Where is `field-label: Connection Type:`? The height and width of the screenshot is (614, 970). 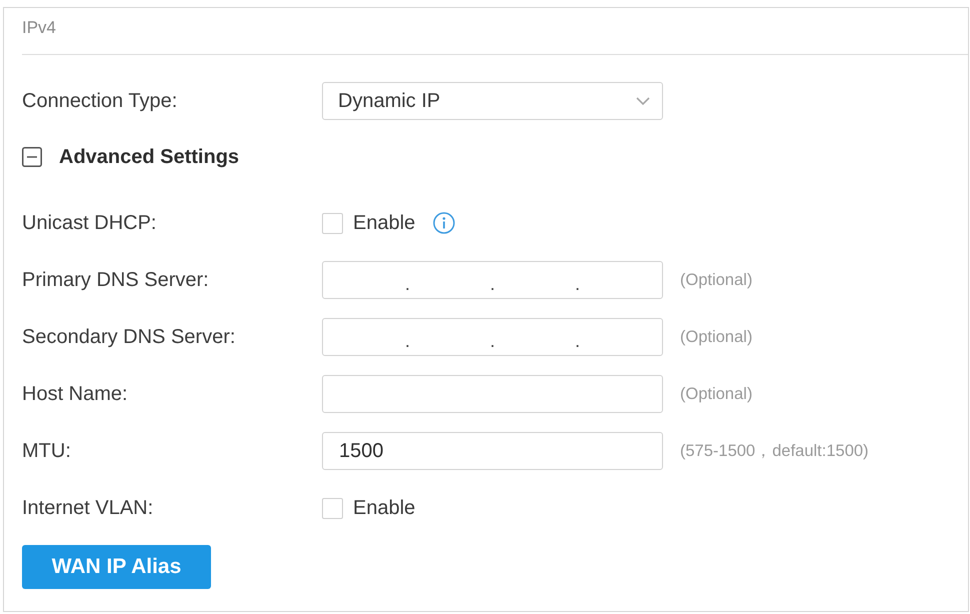 field-label: Connection Type: is located at coordinates (100, 101).